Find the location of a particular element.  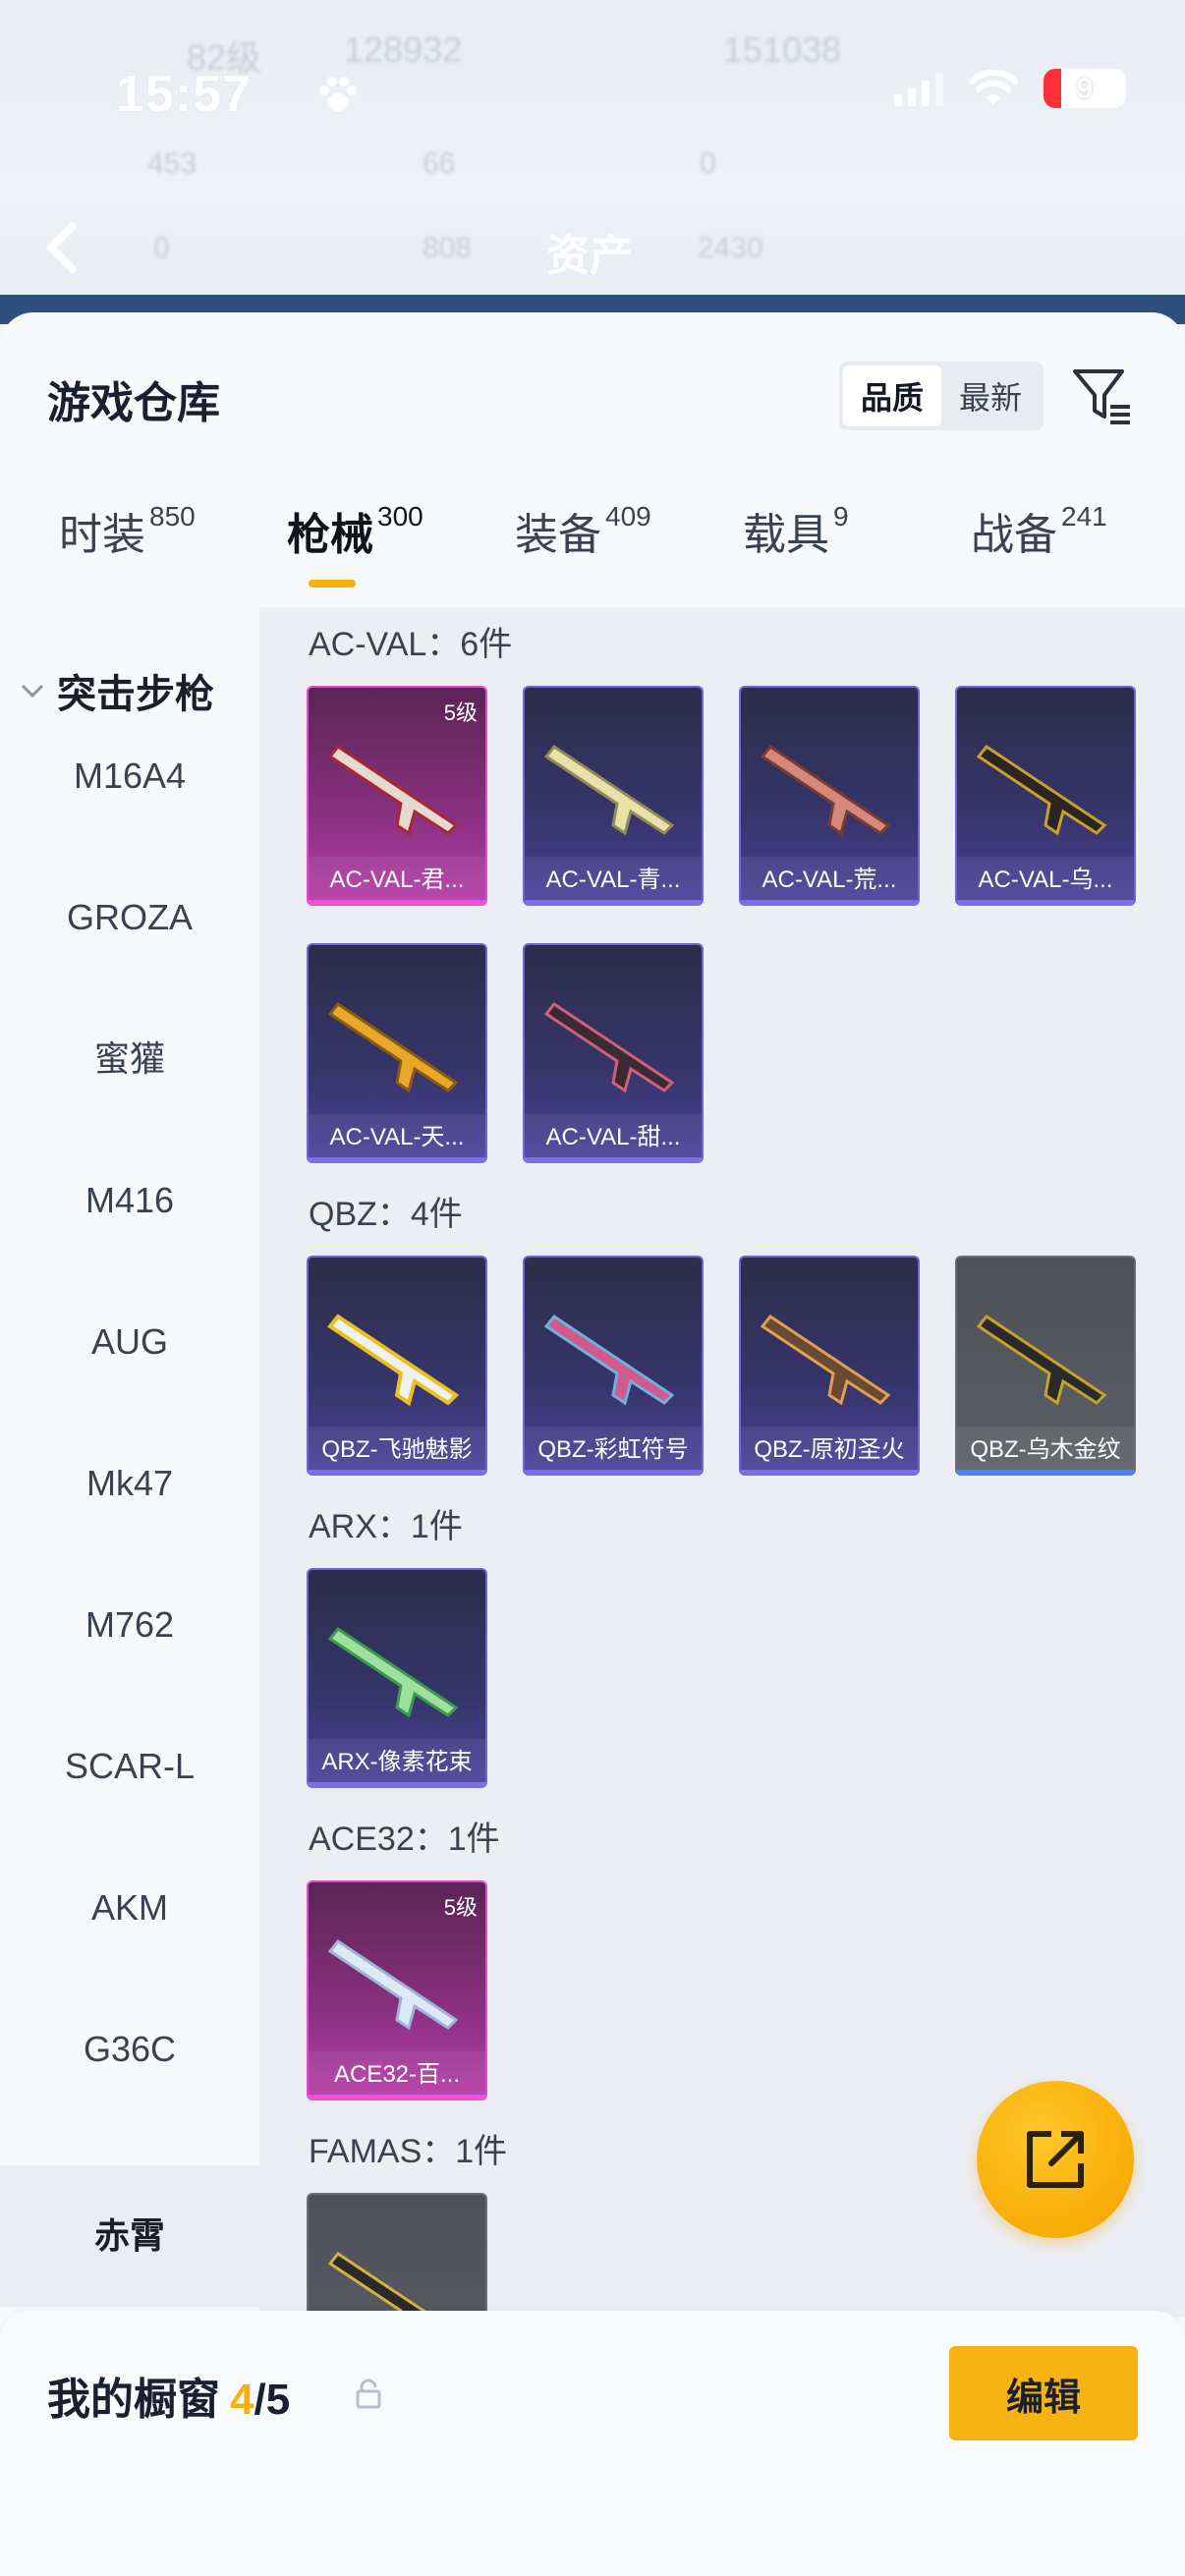

section-title: FAMAS：1件 is located at coordinates (409, 2151).